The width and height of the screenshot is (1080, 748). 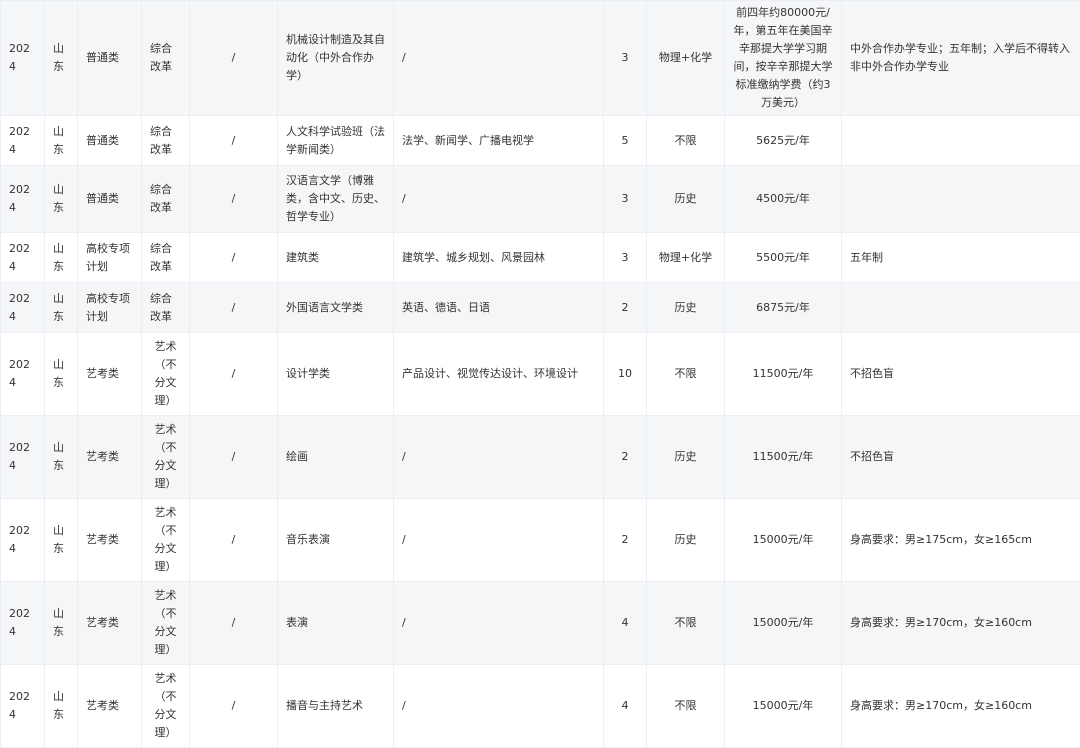 I want to click on tuition-cell: 4500元/年, so click(x=783, y=199).